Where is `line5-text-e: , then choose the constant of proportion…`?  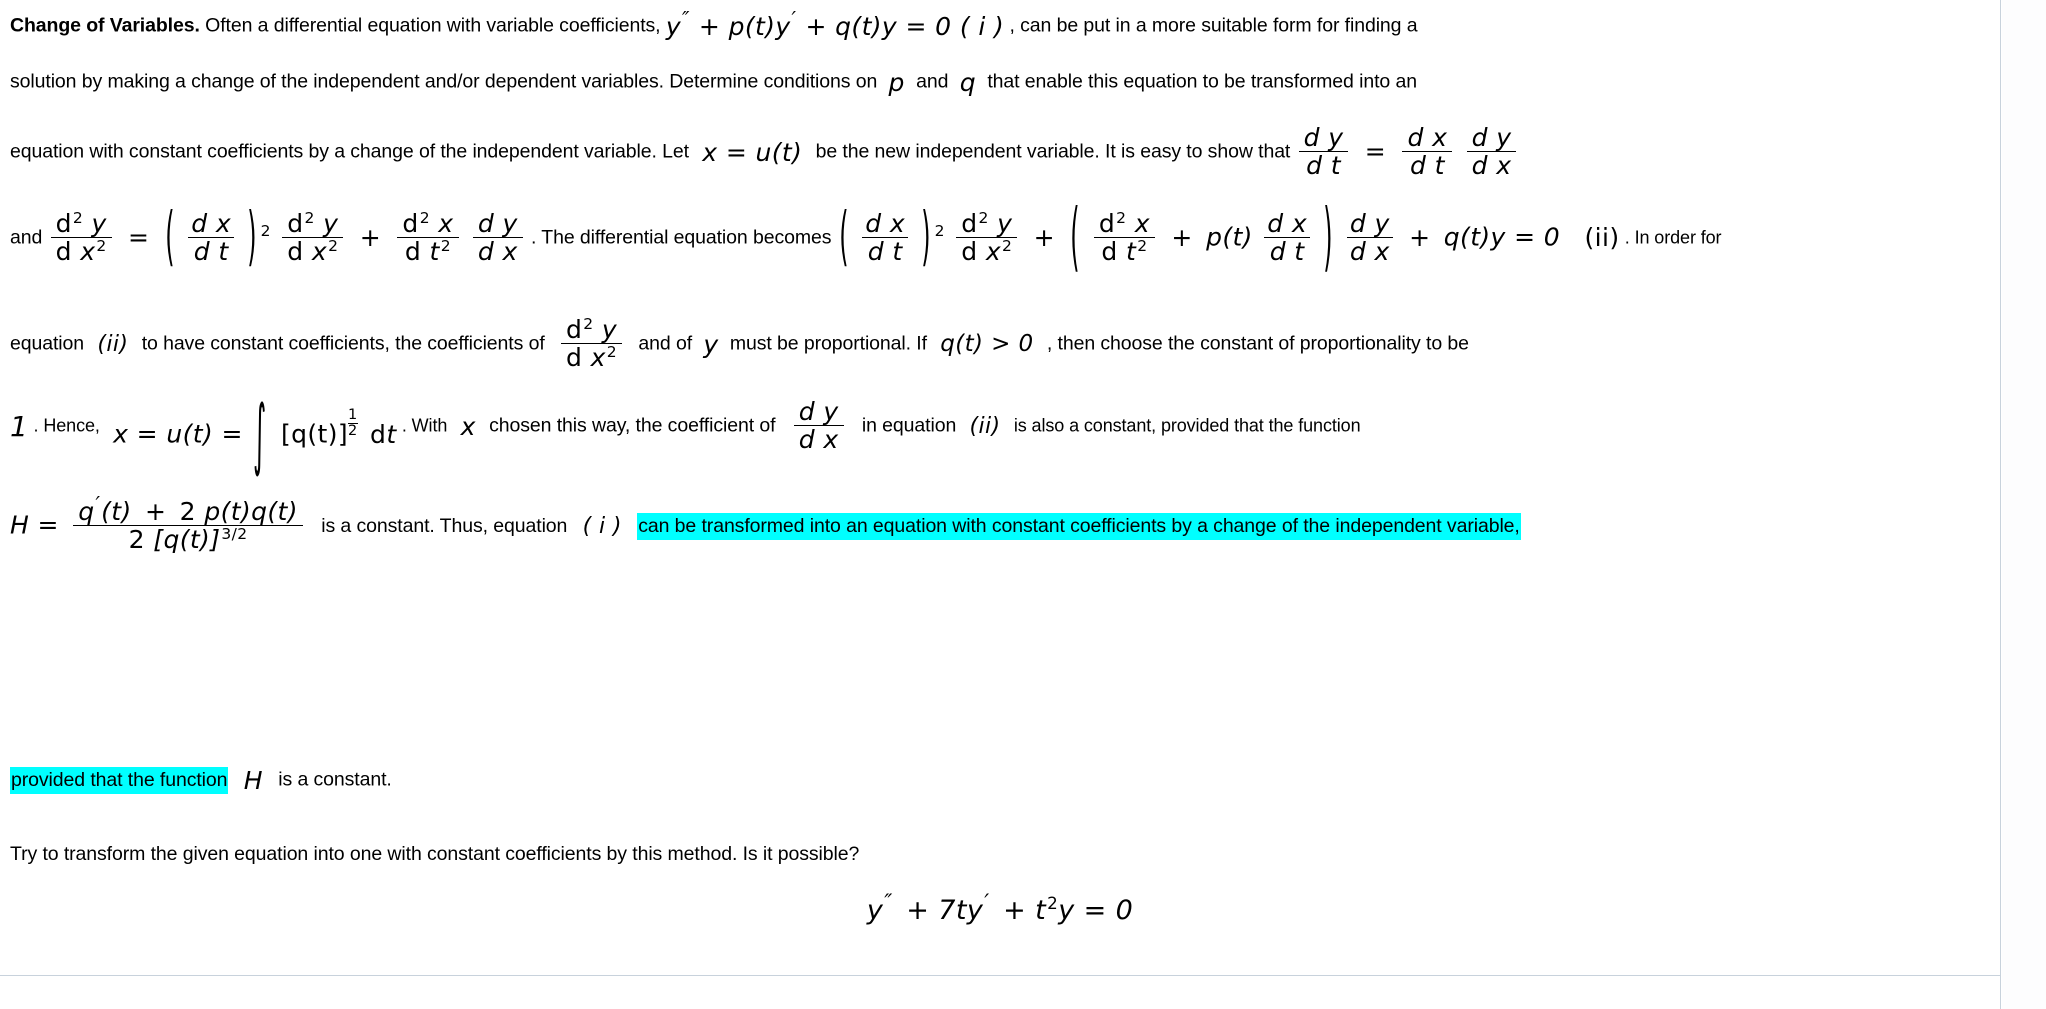
line5-text-e: , then choose the constant of proportion… is located at coordinates (1257, 343).